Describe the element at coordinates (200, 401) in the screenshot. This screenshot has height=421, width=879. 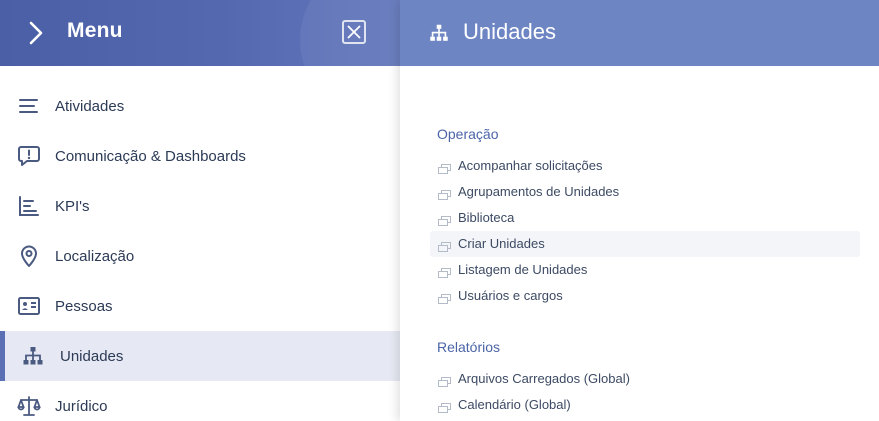
I see `menu-item-juridico: Jurídico` at that location.